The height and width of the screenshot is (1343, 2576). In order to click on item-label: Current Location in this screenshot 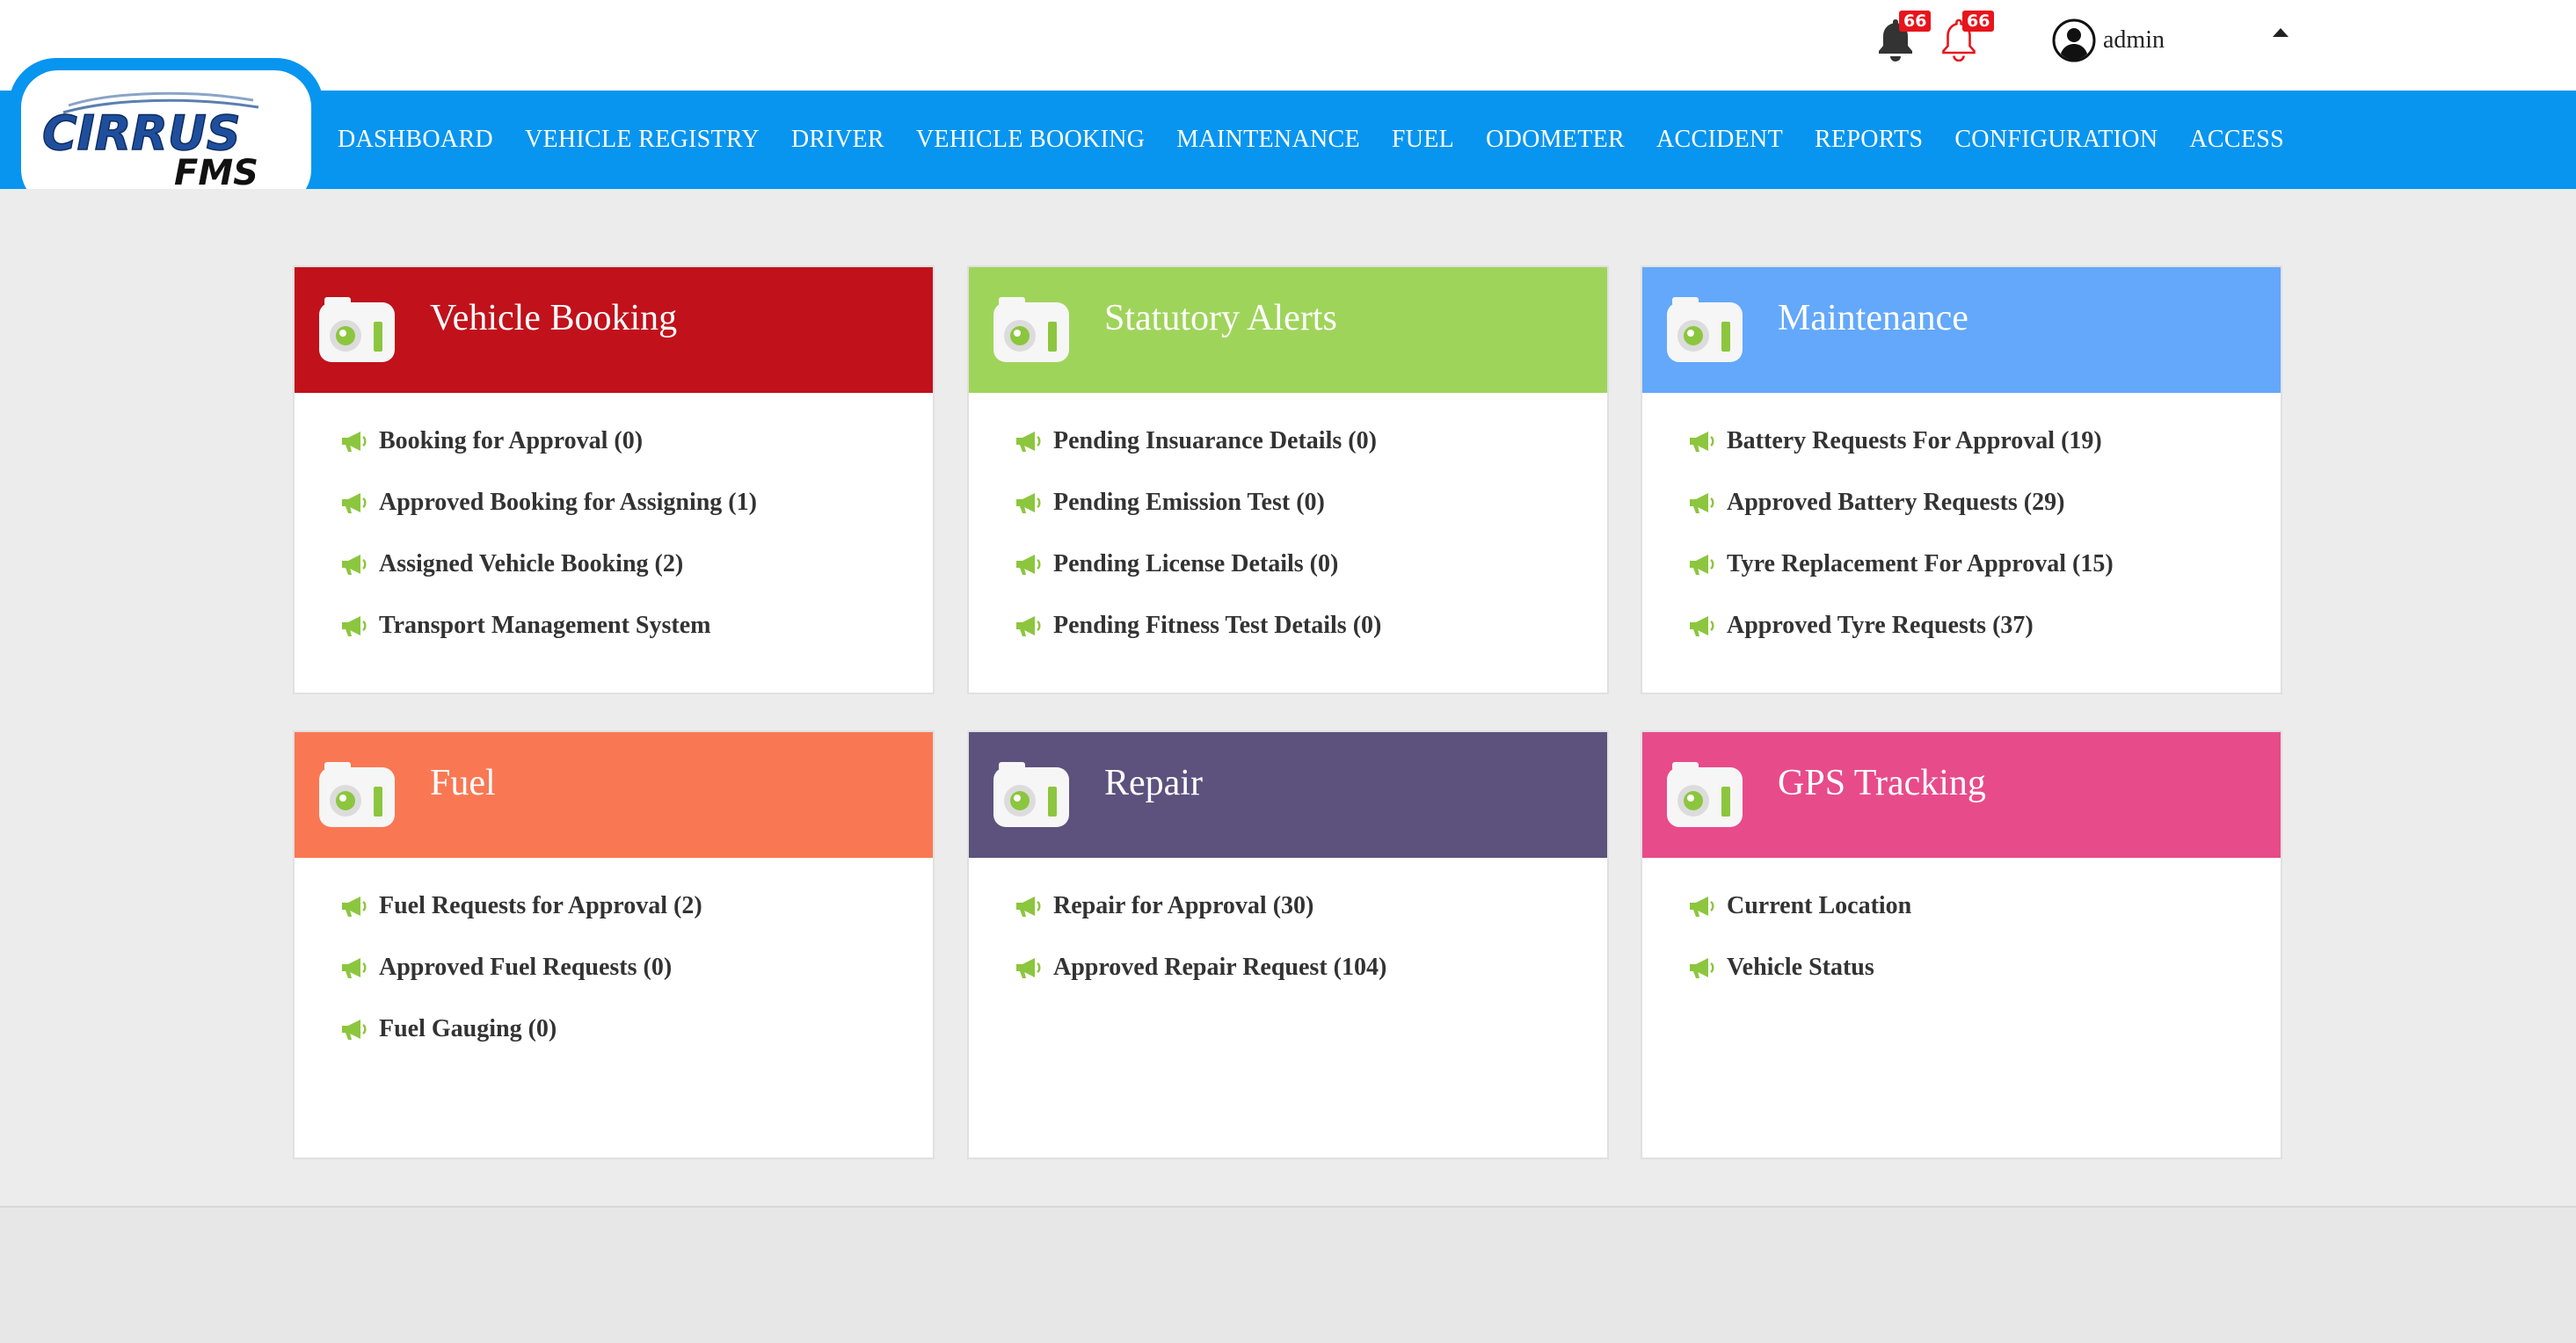, I will do `click(1819, 906)`.